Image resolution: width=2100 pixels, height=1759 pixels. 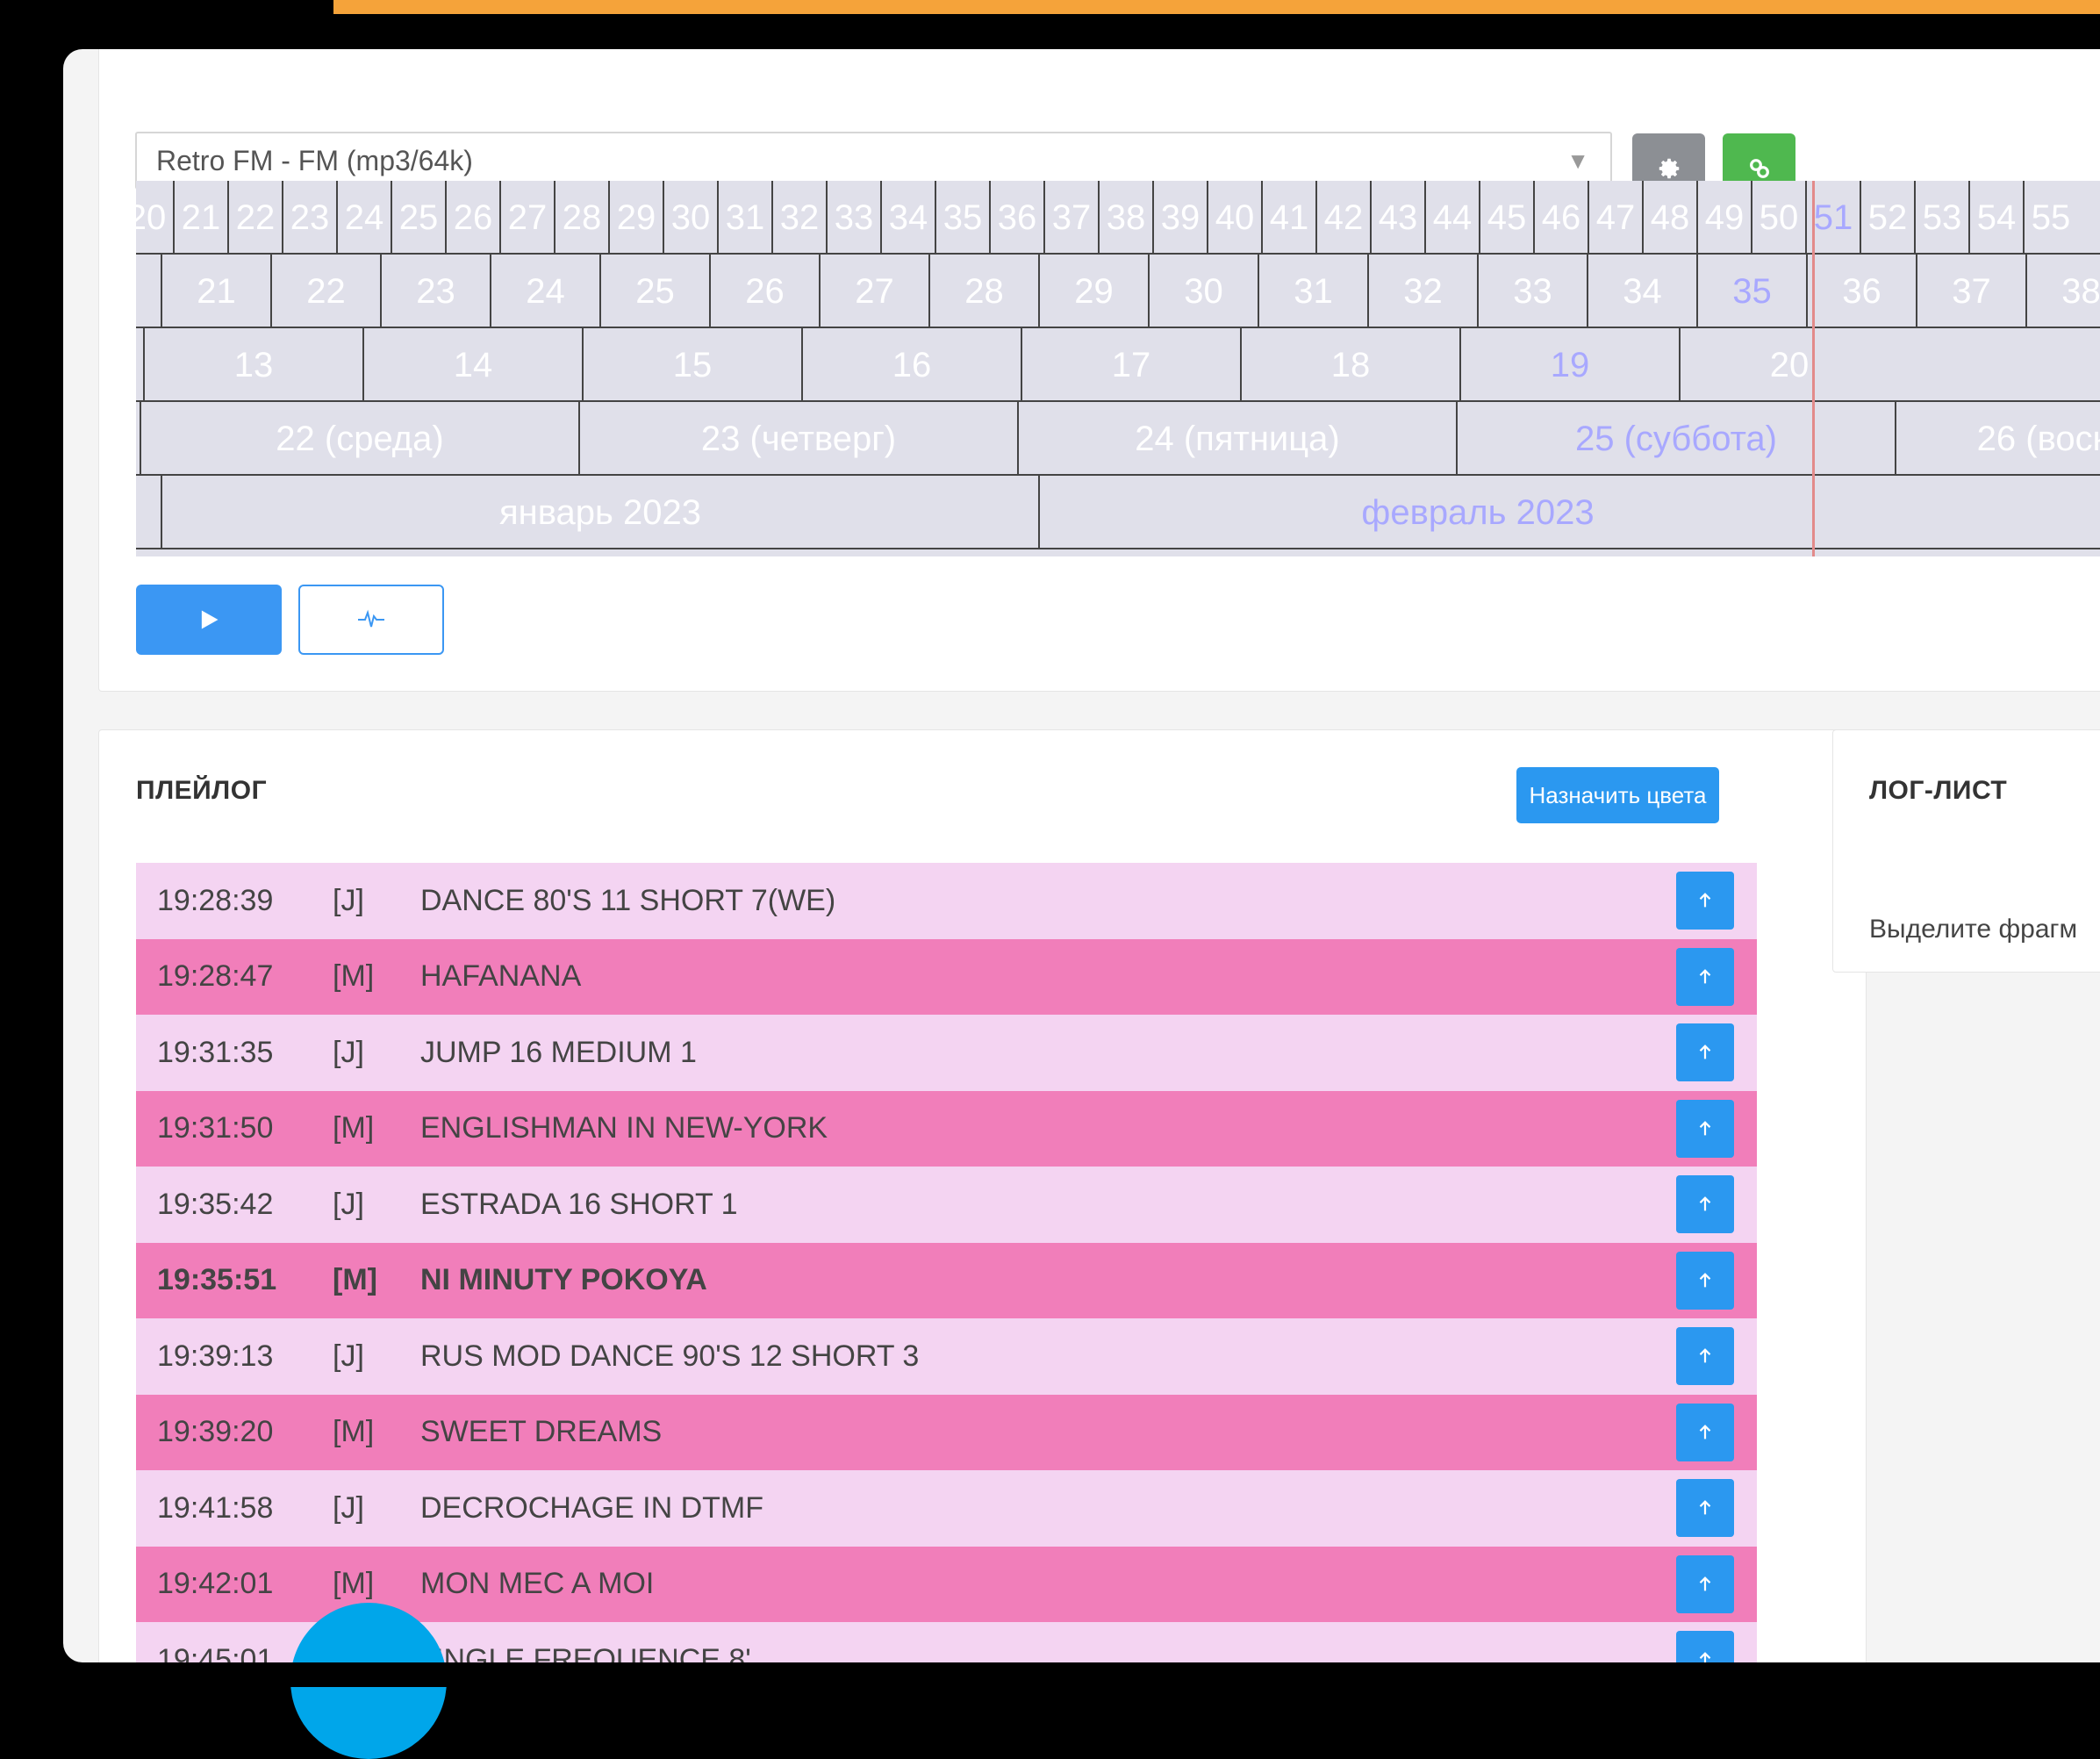 I want to click on timeline-hour-cell: 35, so click(x=1751, y=291).